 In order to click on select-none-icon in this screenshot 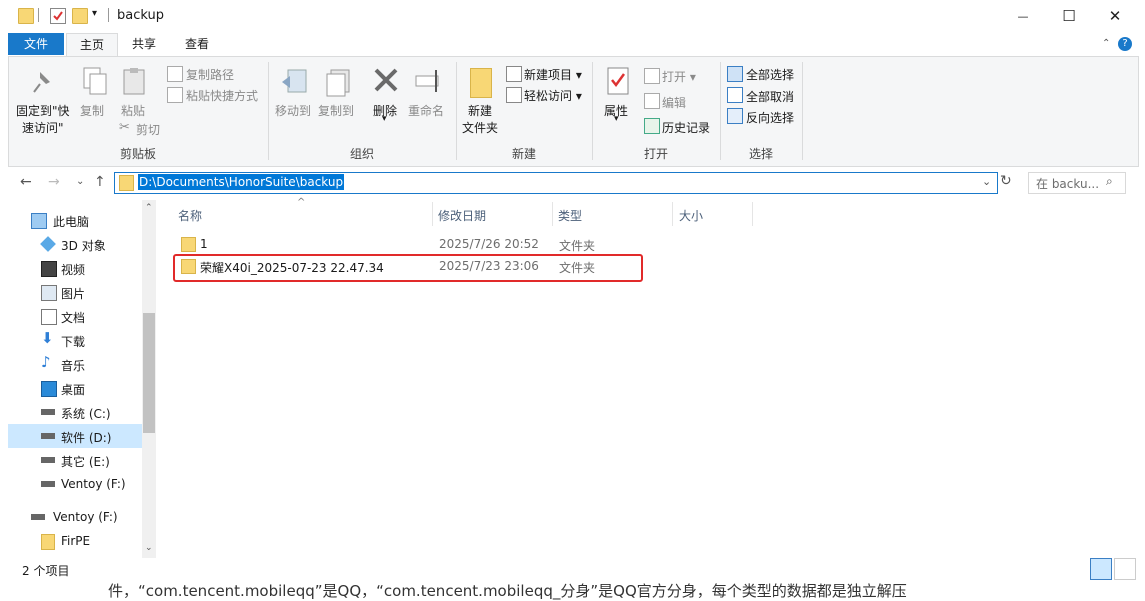, I will do `click(735, 95)`.